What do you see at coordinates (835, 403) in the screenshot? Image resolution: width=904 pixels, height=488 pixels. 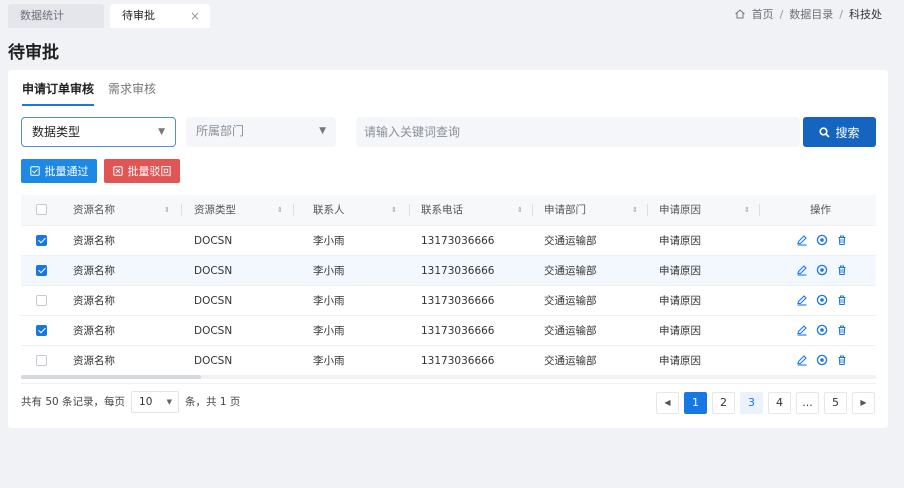 I see `page-button: 5` at bounding box center [835, 403].